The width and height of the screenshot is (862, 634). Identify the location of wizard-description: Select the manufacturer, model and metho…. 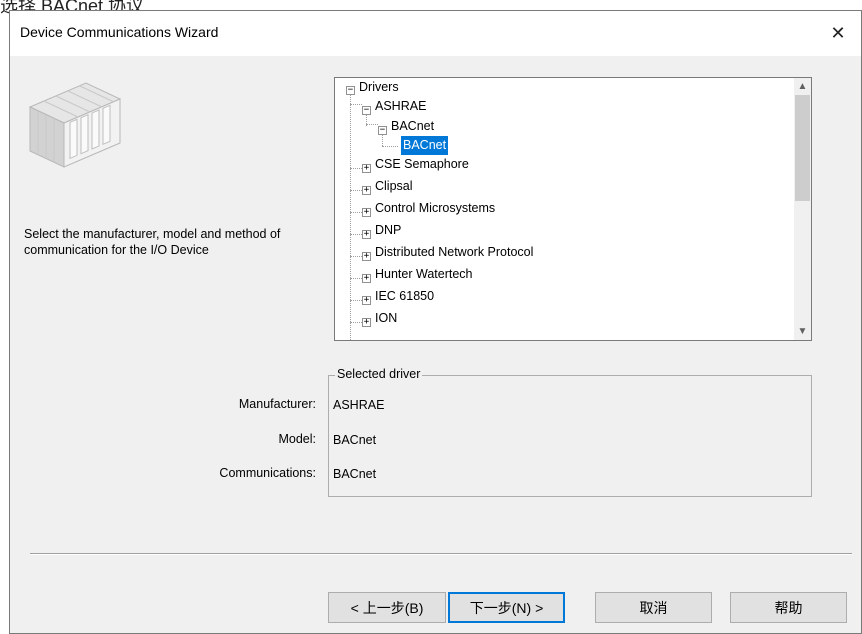
(152, 242).